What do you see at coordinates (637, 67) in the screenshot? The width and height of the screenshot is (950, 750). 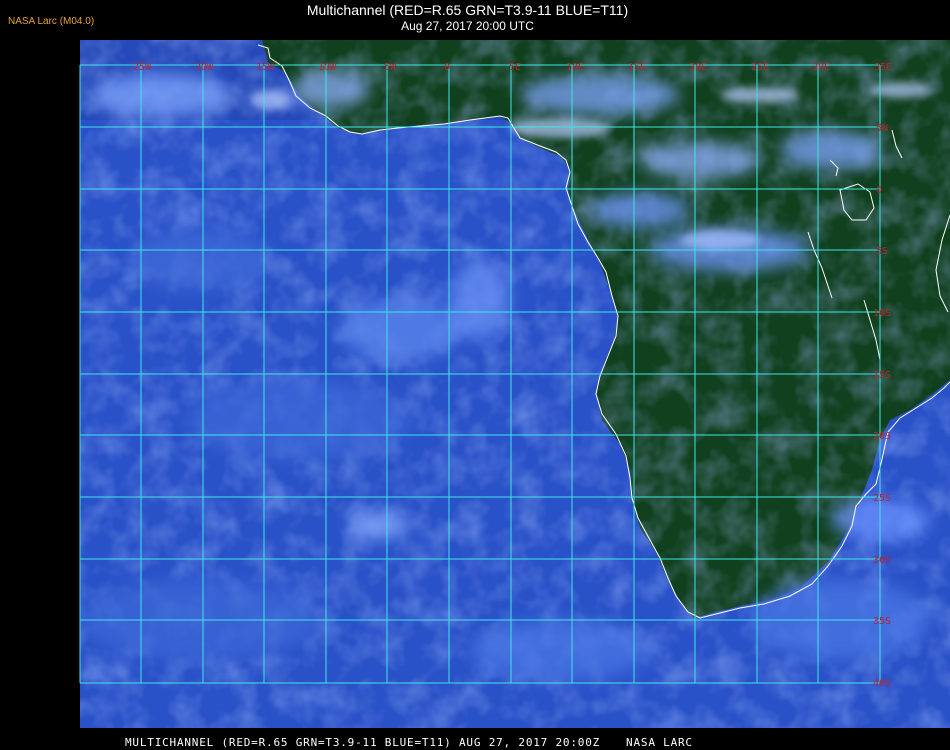 I see `lon-label: 15E` at bounding box center [637, 67].